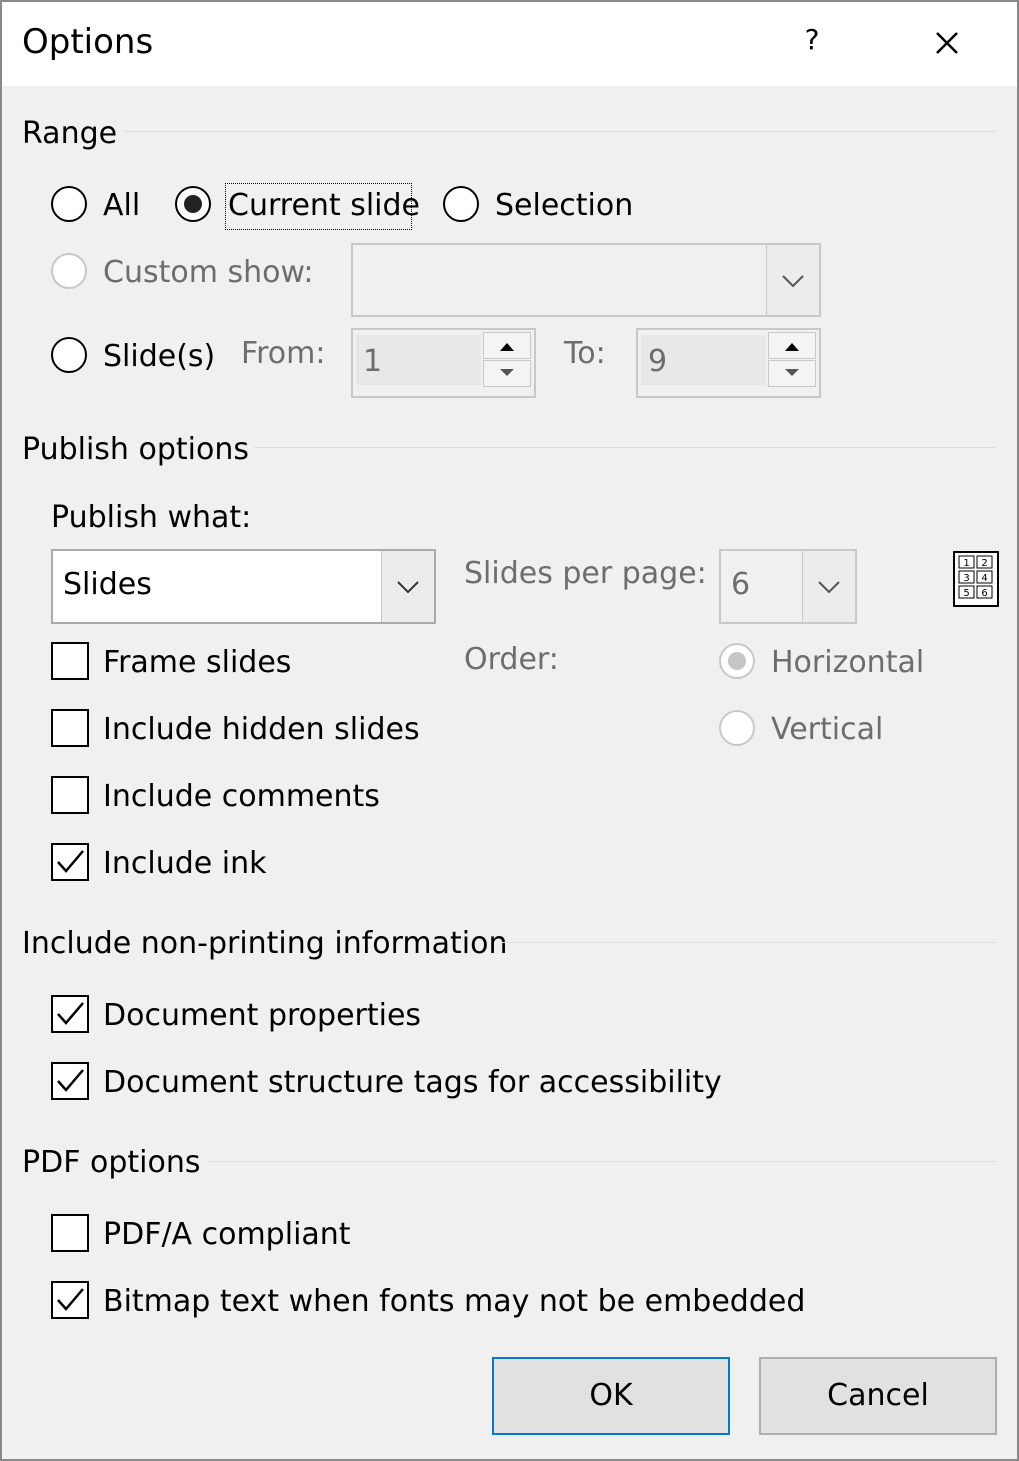 The image size is (1019, 1461). Describe the element at coordinates (848, 662) in the screenshot. I see `order-horizontal-label: Horizontal` at that location.